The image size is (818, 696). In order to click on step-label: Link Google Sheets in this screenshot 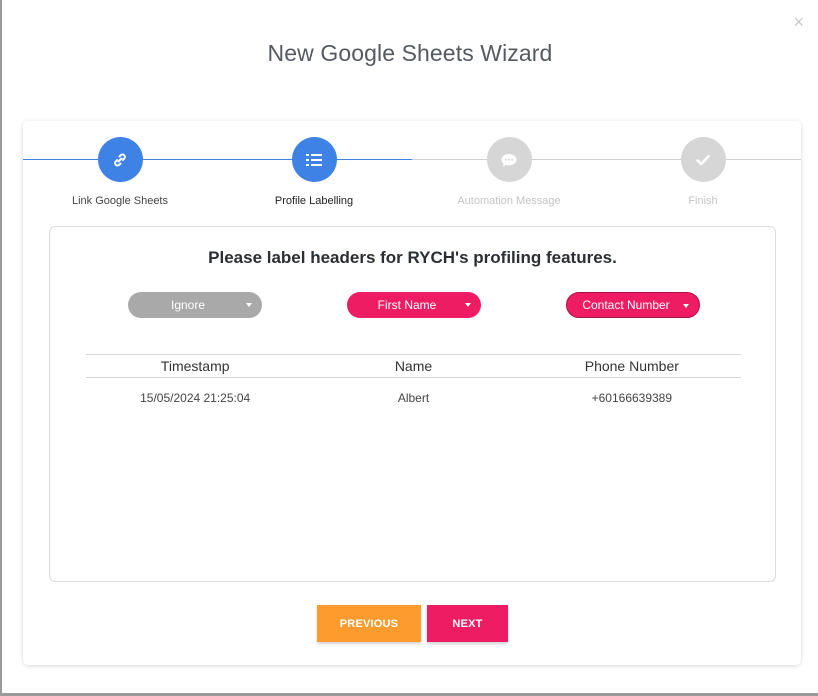, I will do `click(119, 201)`.